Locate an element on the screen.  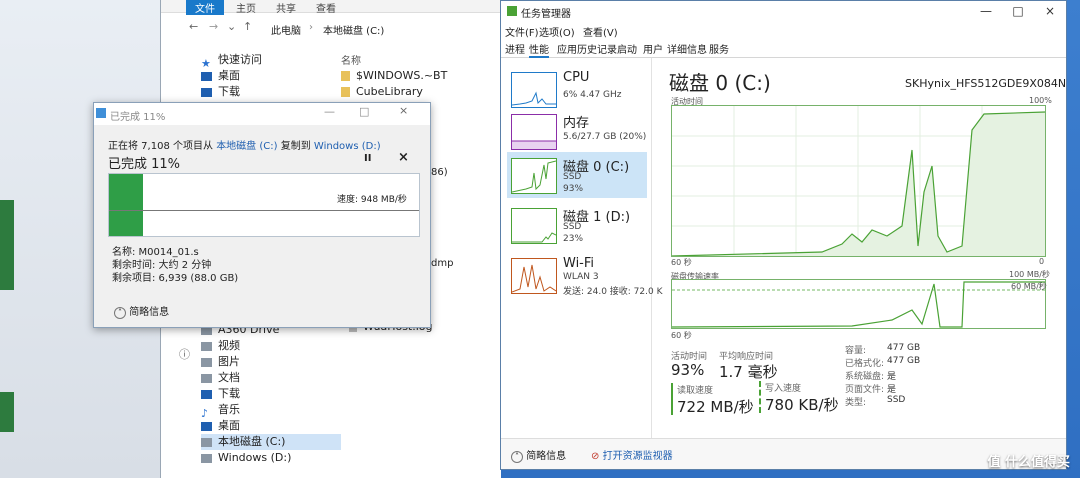
resource-title: Wi-Fi is located at coordinates (579, 263).